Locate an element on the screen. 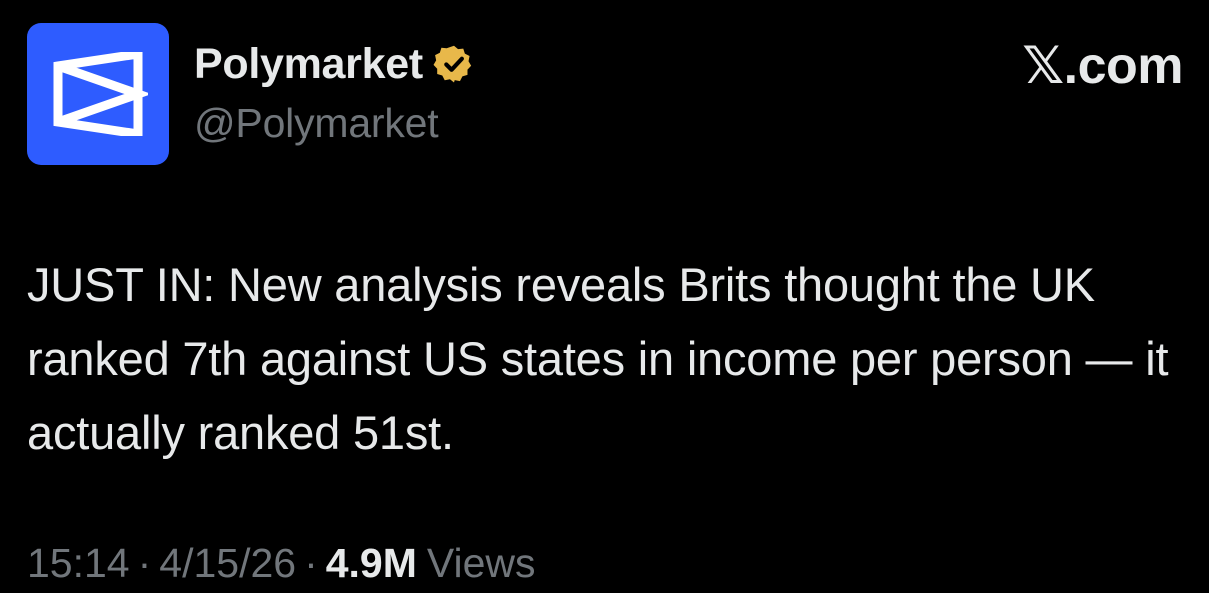  views-label: Views is located at coordinates (481, 563).